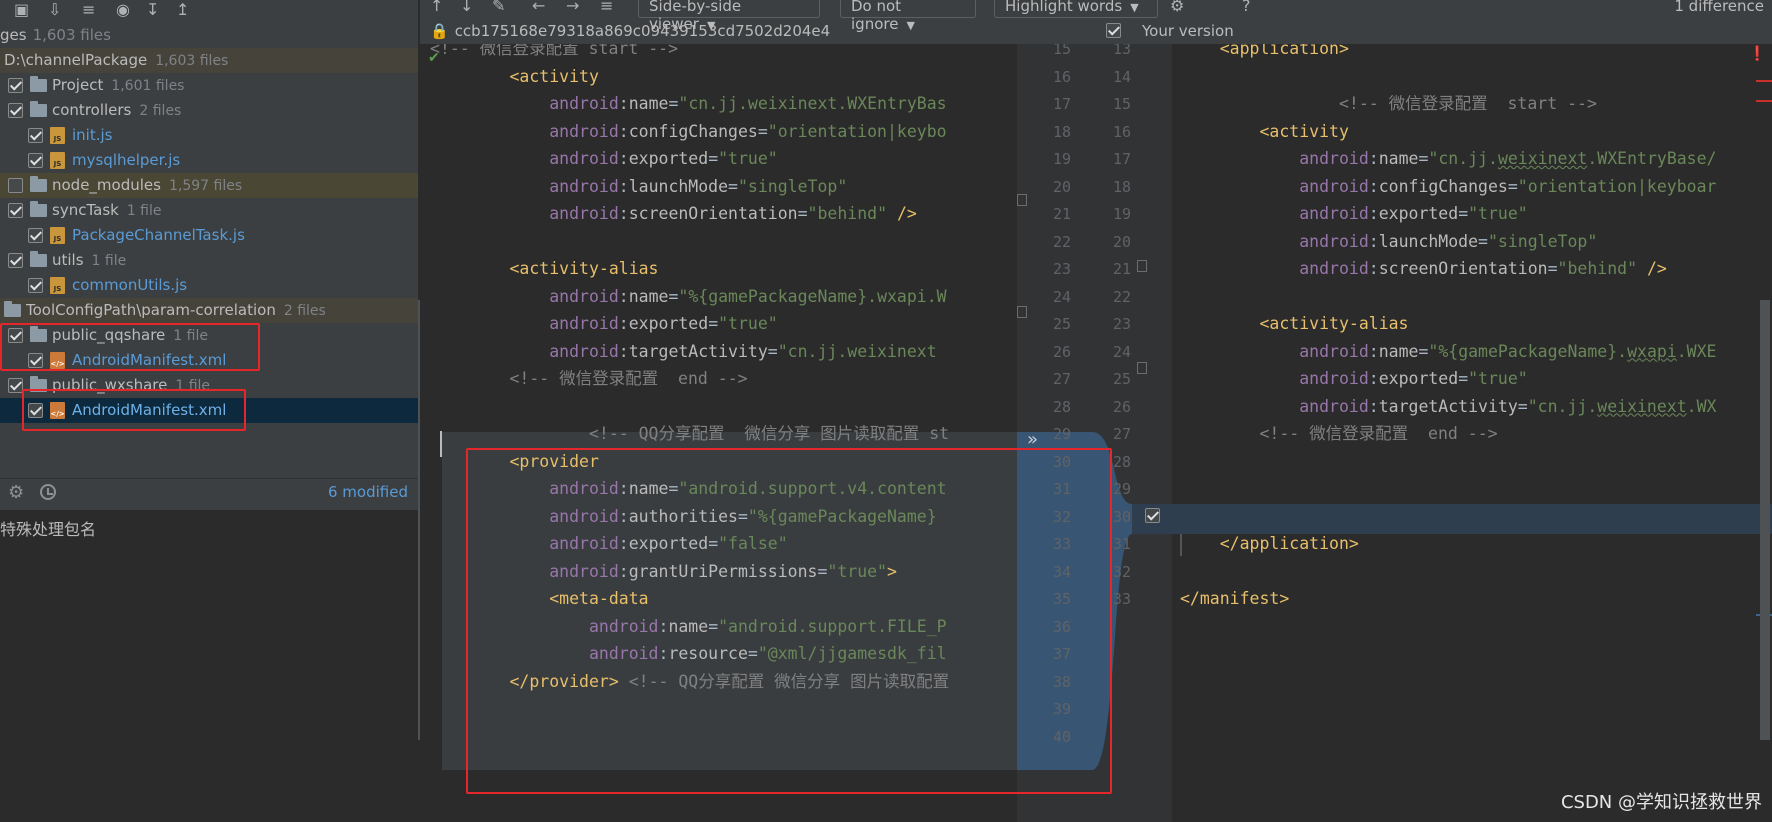  What do you see at coordinates (1061, 241) in the screenshot?
I see `line-number: 22` at bounding box center [1061, 241].